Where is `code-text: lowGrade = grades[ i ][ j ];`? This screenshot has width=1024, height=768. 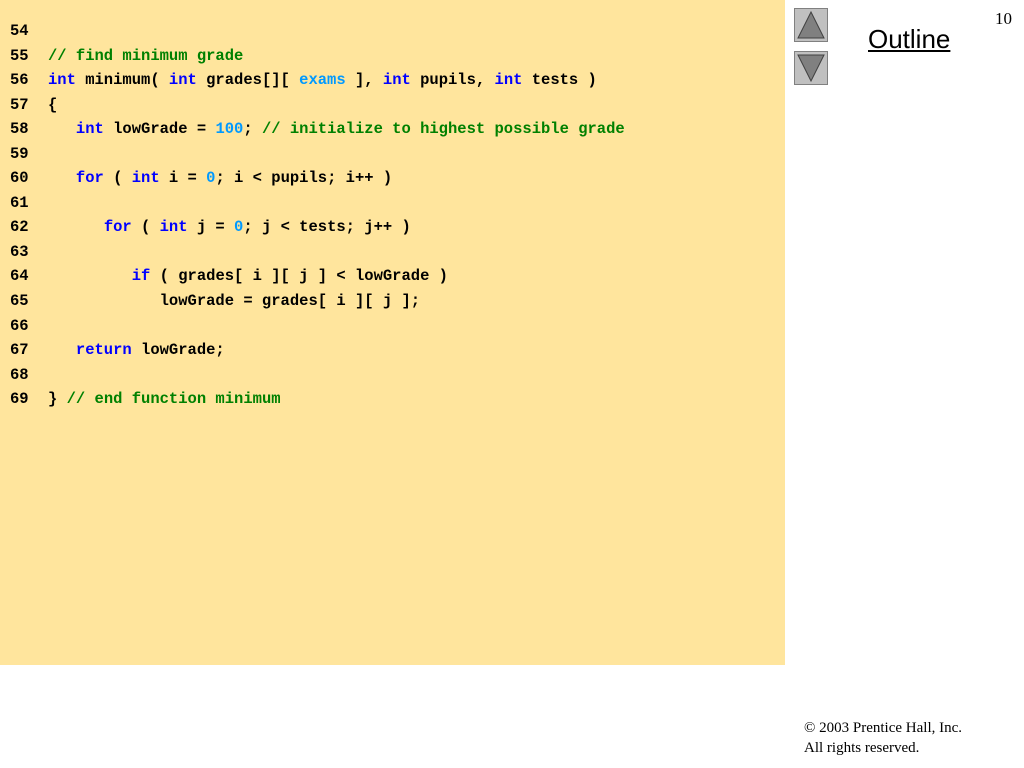 code-text: lowGrade = grades[ i ][ j ]; is located at coordinates (234, 301).